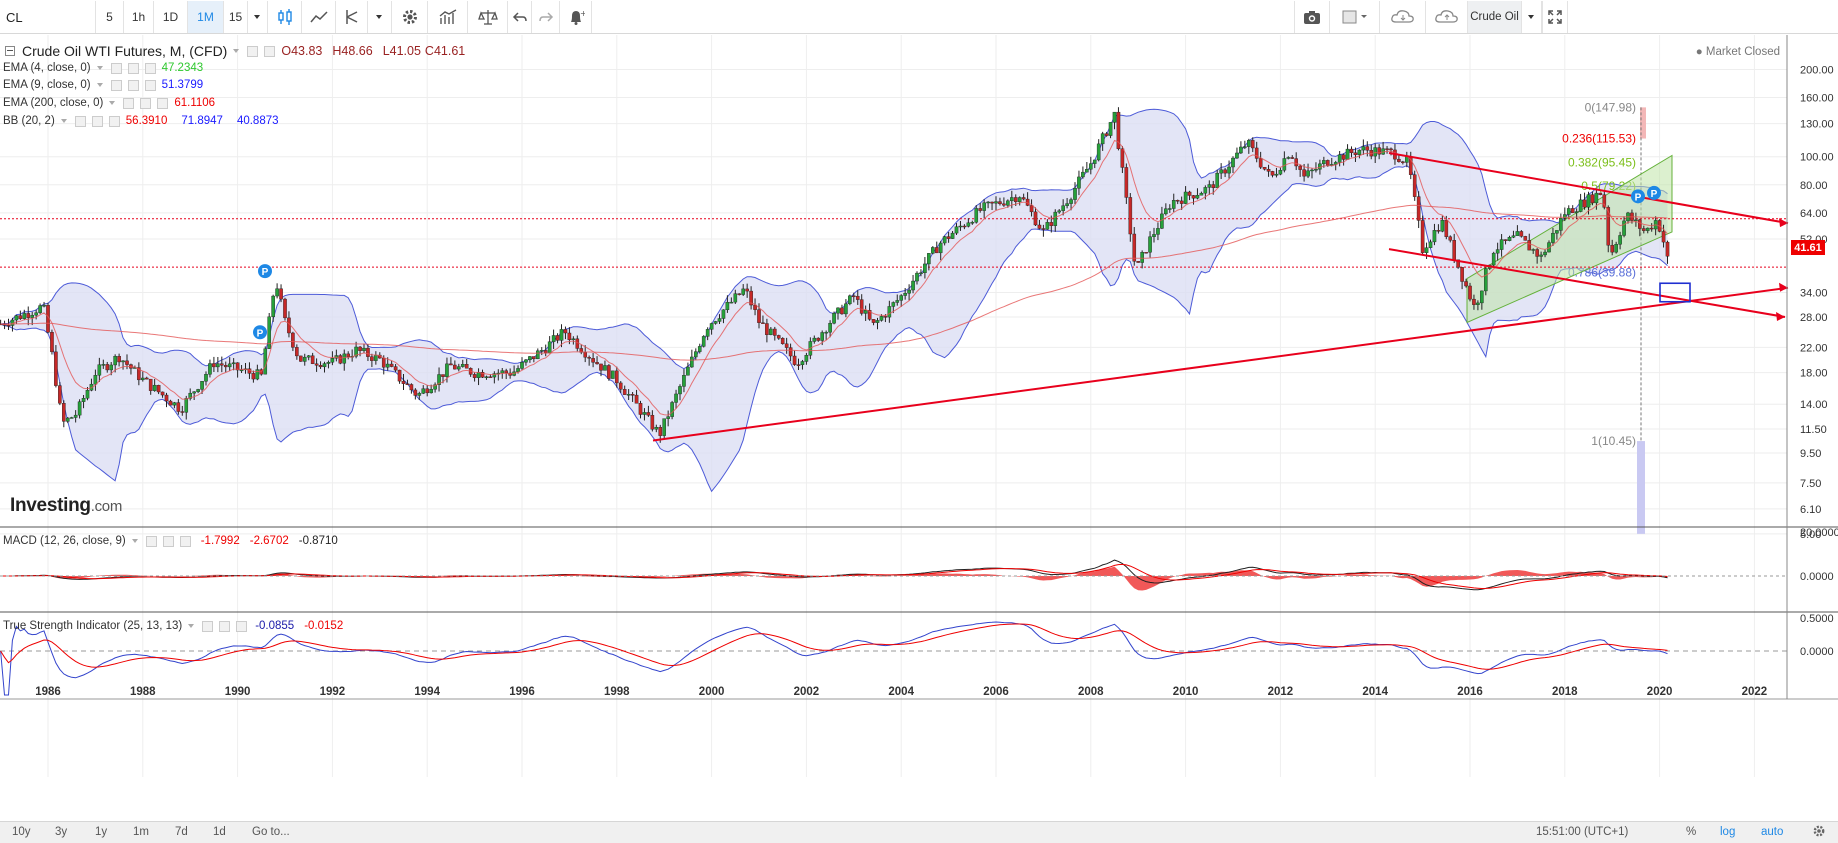  Describe the element at coordinates (181, 832) in the screenshot. I see `range-7d-button: 7d` at that location.